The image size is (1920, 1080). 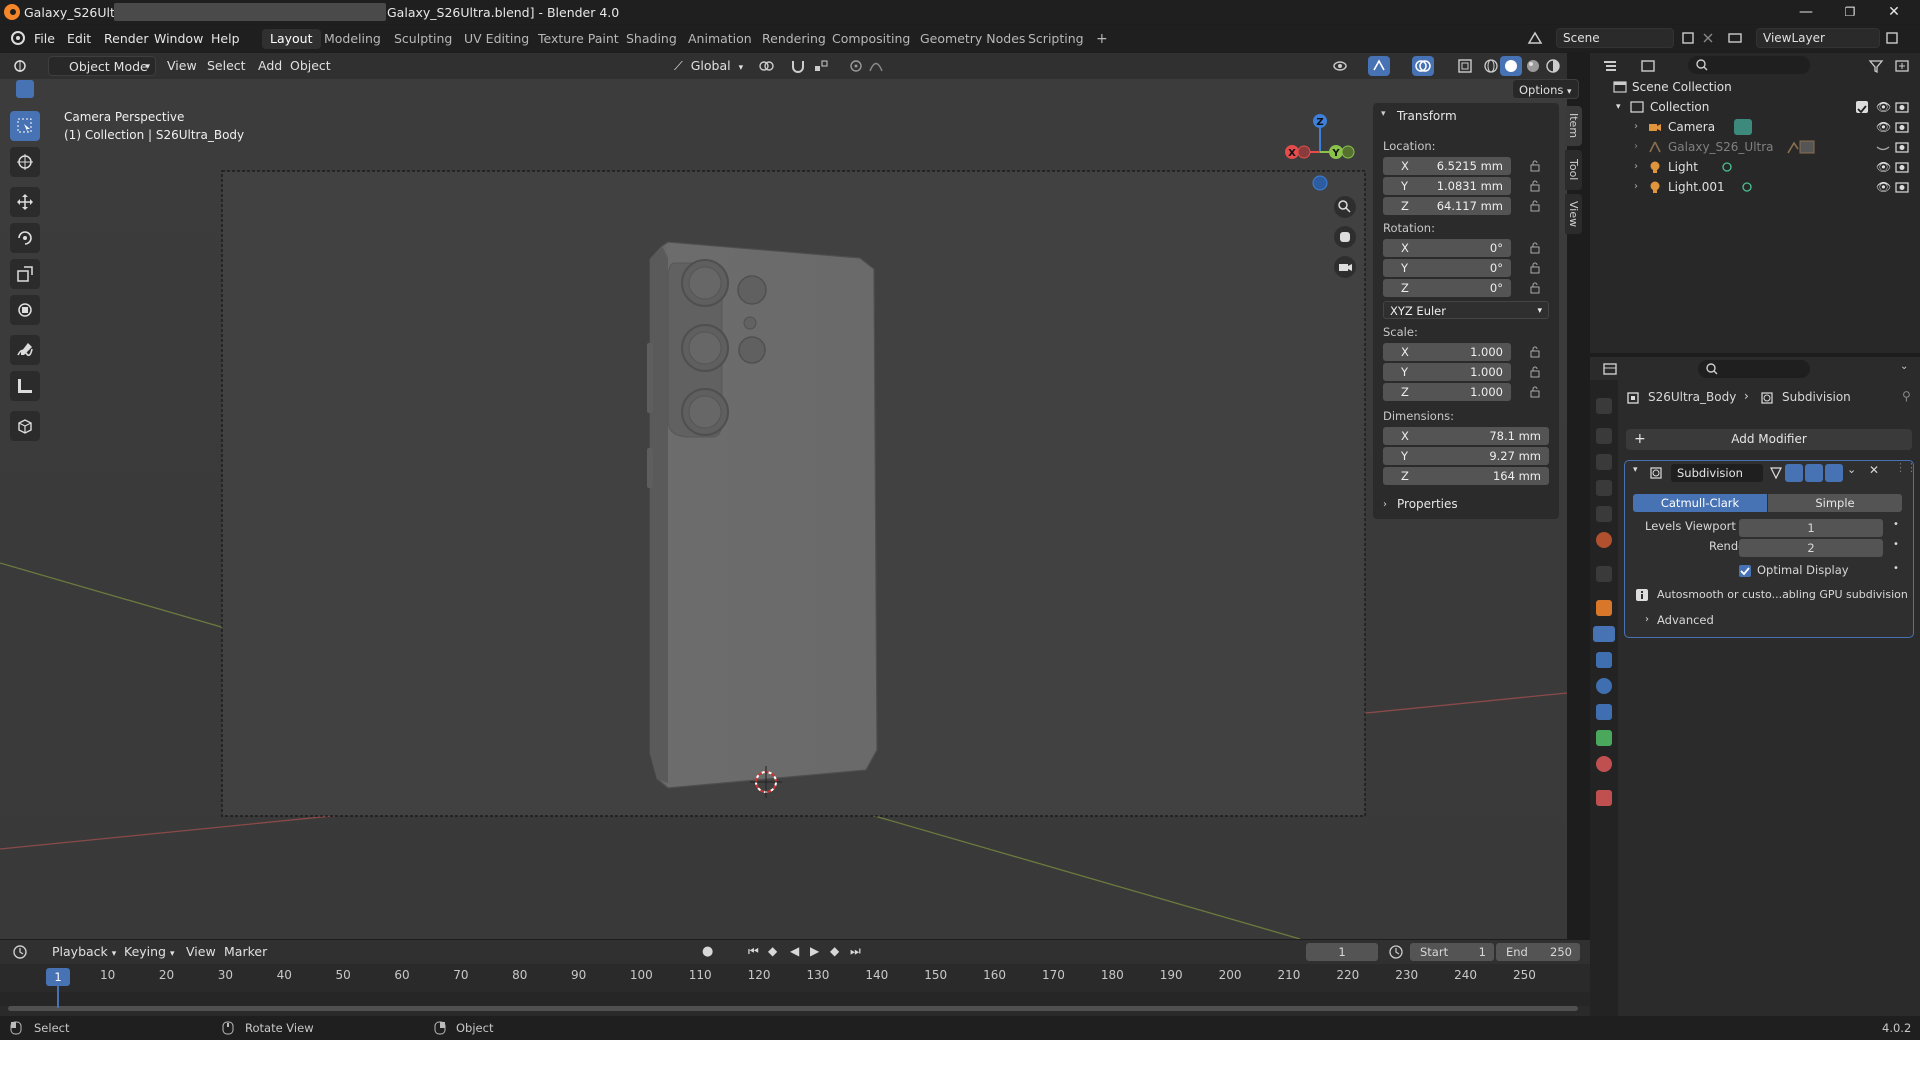 What do you see at coordinates (1573, 214) in the screenshot?
I see `tab-view: View` at bounding box center [1573, 214].